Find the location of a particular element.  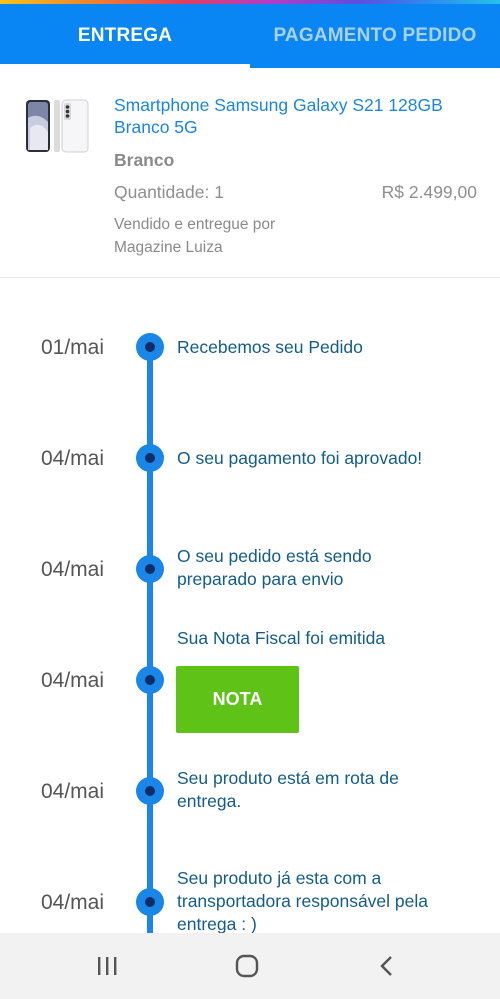

tab-entrega-label: ENTREGA is located at coordinates (125, 35).